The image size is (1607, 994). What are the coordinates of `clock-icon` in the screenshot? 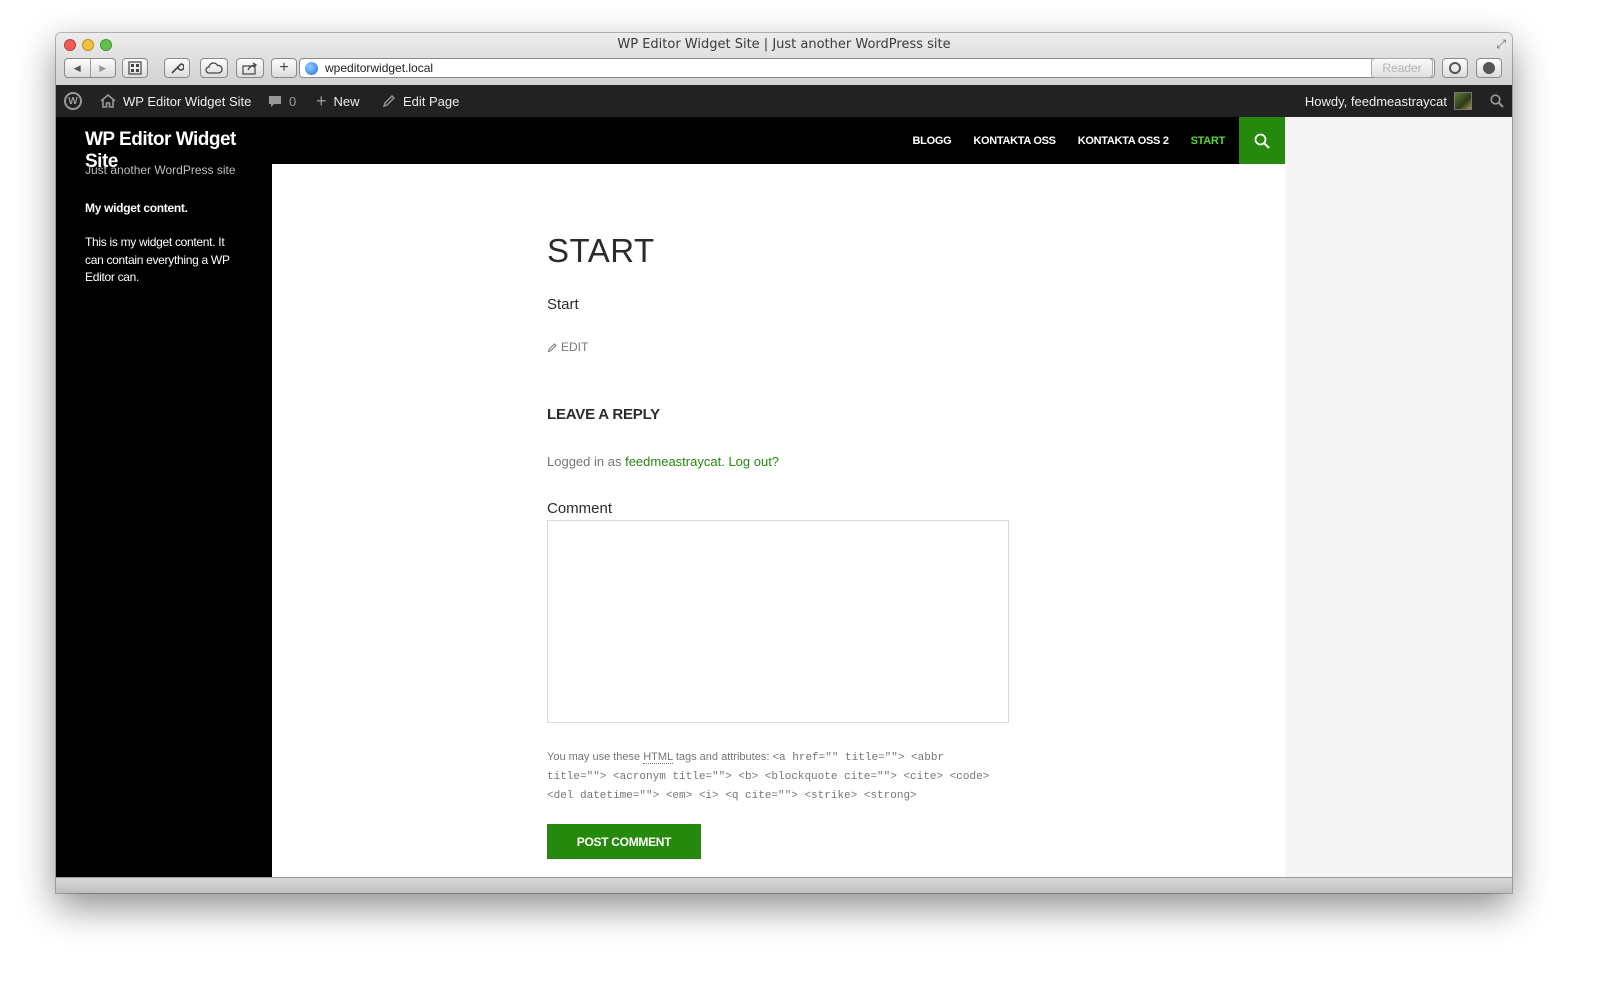 It's located at (1455, 68).